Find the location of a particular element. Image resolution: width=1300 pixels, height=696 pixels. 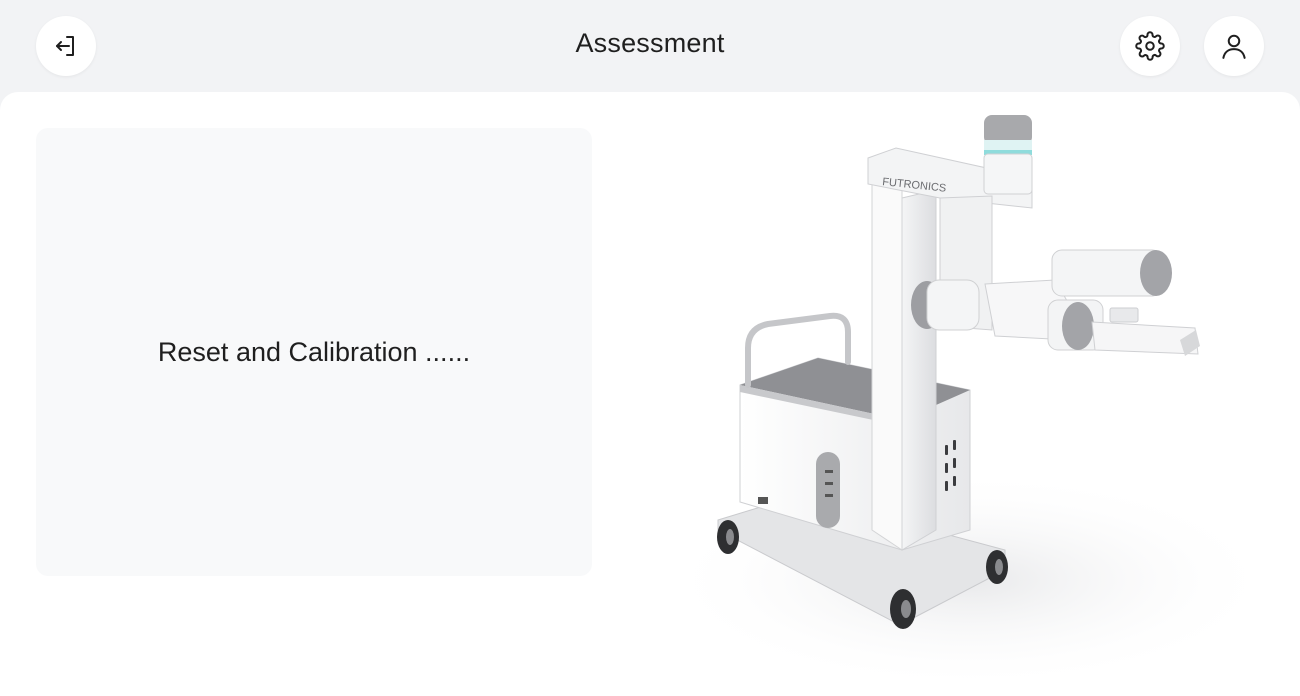

user-icon is located at coordinates (1234, 46).